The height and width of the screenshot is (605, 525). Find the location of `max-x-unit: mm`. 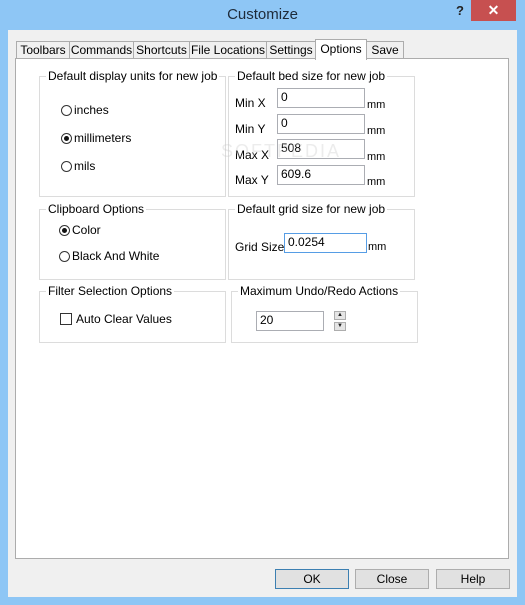

max-x-unit: mm is located at coordinates (376, 157).